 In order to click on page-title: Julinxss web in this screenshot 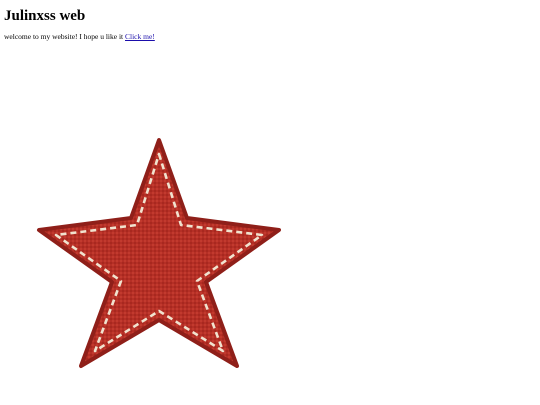, I will do `click(45, 16)`.